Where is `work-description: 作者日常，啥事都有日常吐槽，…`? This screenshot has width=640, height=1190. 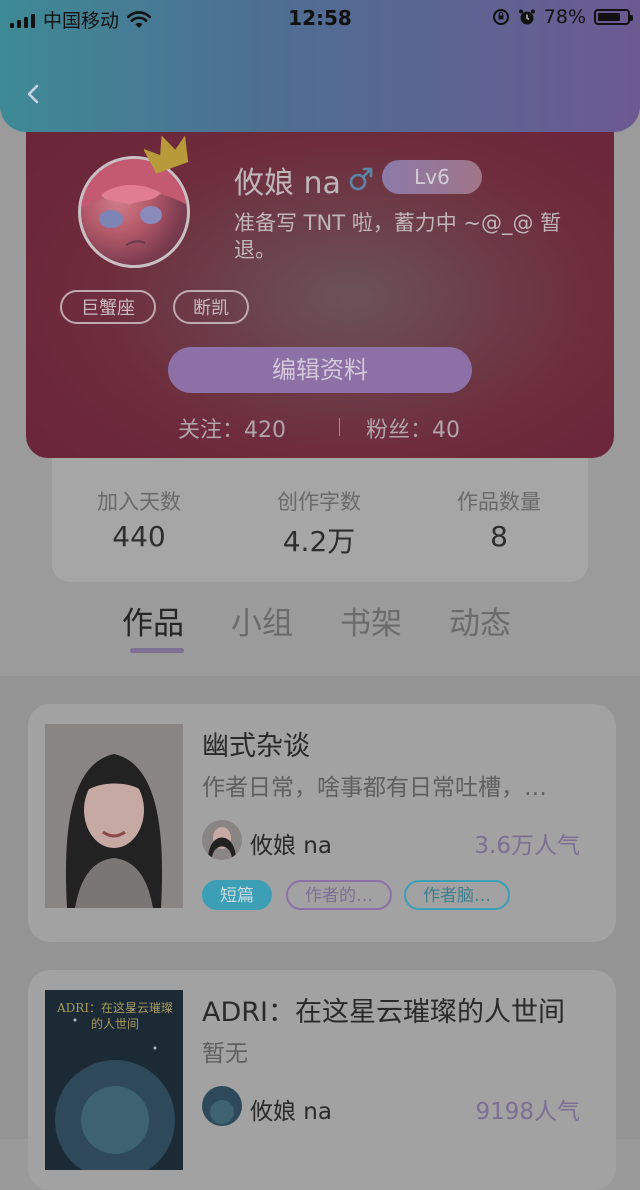 work-description: 作者日常，啥事都有日常吐槽，… is located at coordinates (374, 788).